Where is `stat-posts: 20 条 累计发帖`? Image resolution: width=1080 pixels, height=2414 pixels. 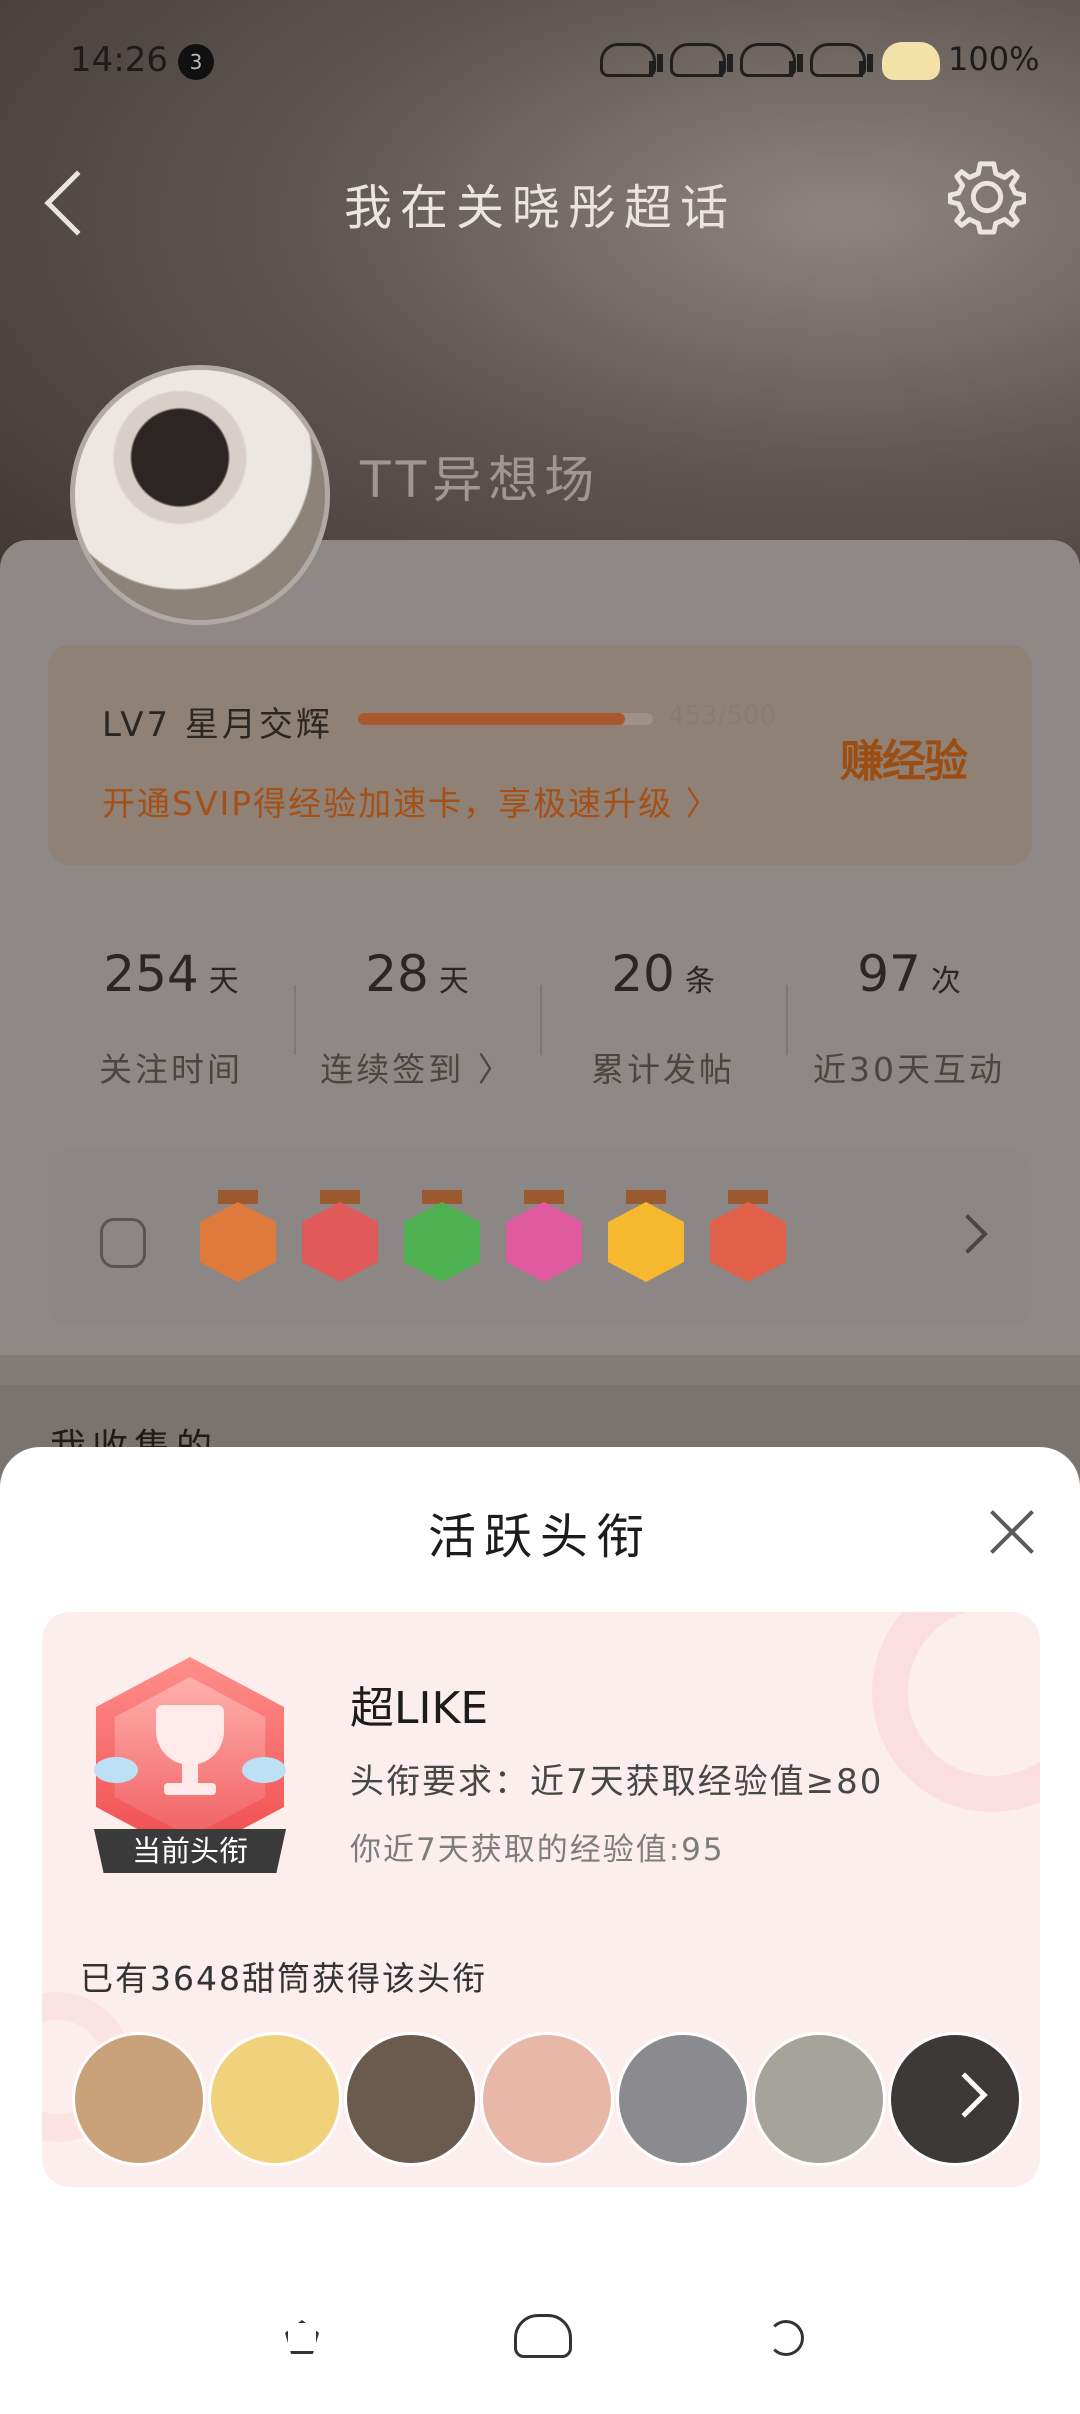 stat-posts: 20 条 累计发帖 is located at coordinates (663, 1005).